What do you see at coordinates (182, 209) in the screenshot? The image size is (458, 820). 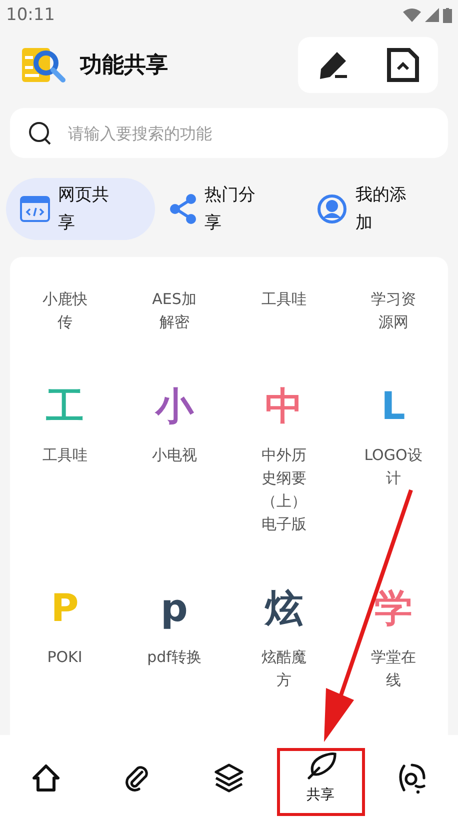 I see `share-icon` at bounding box center [182, 209].